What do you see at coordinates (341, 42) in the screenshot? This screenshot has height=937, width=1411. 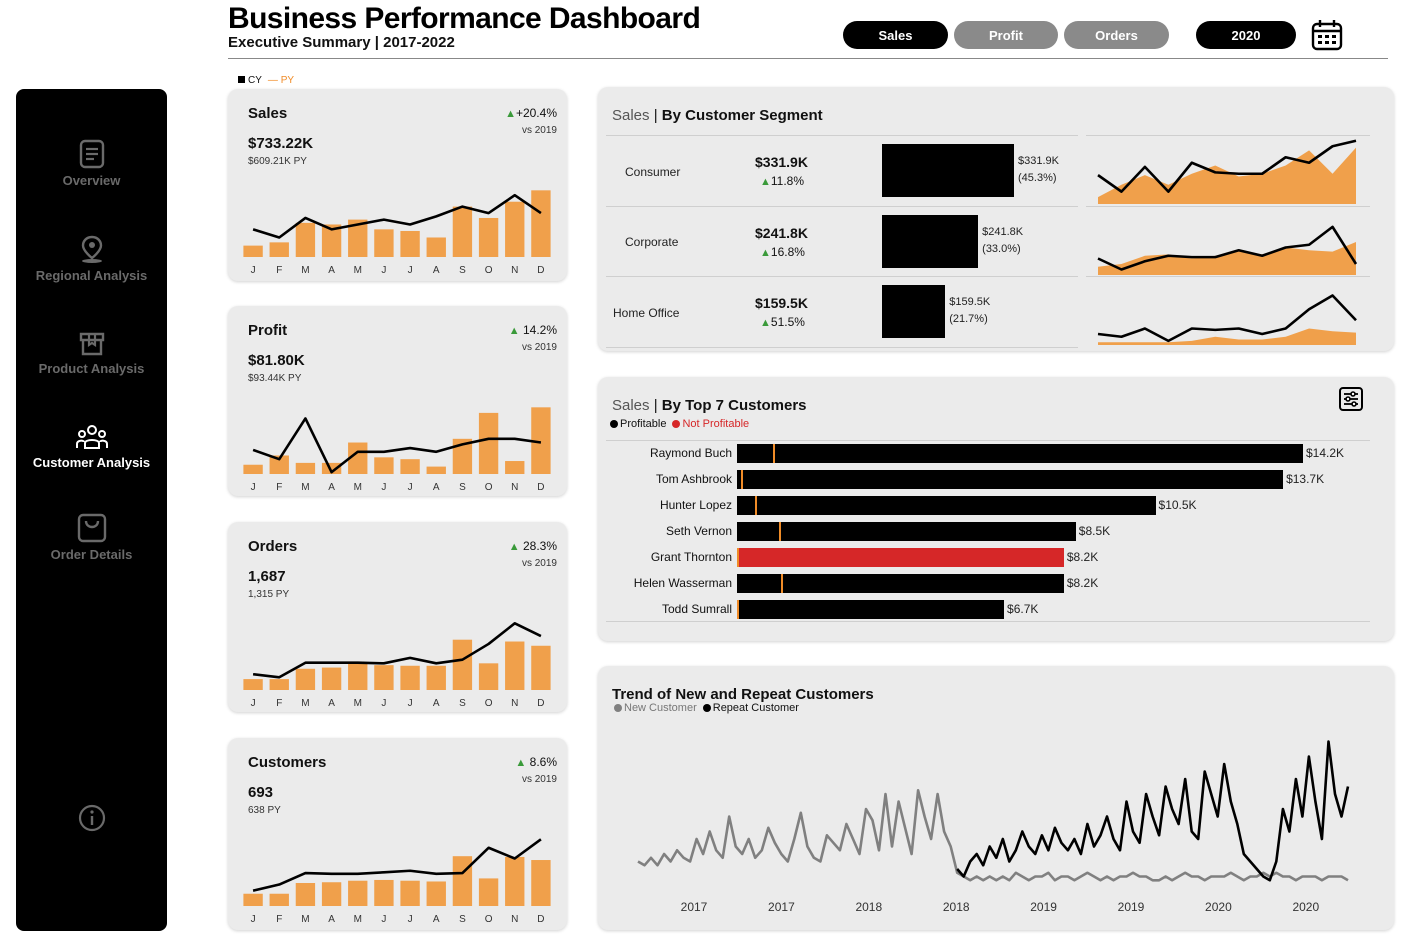 I see `dashboard-subtitle: Executive Summary | 2017-2022` at bounding box center [341, 42].